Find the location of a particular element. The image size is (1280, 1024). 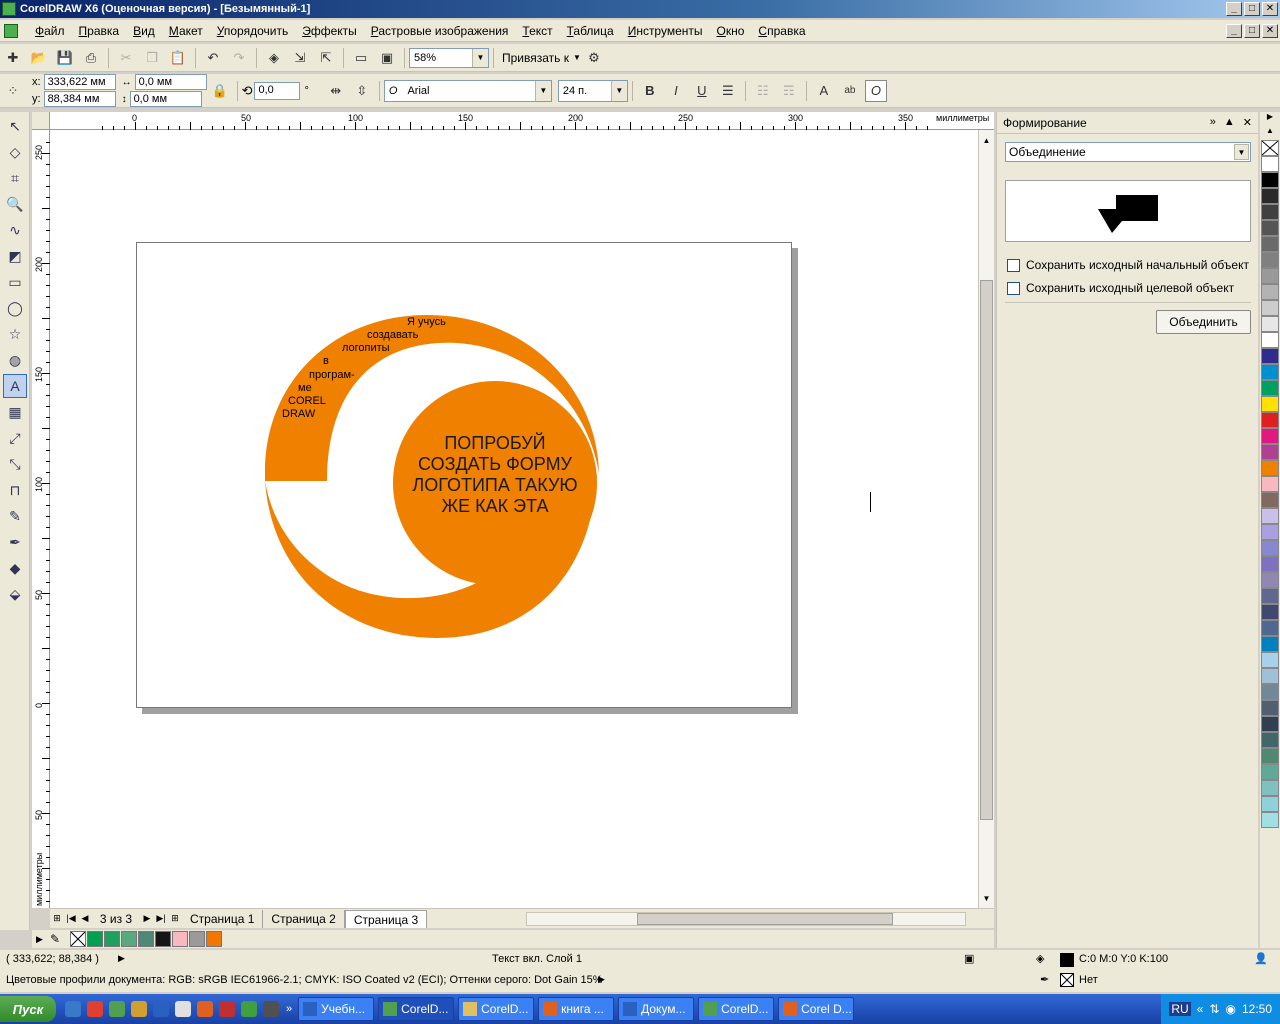

horizontal-ruler: 0 50 100 150 200 250 300 350 миллиметры is located at coordinates (522, 121).